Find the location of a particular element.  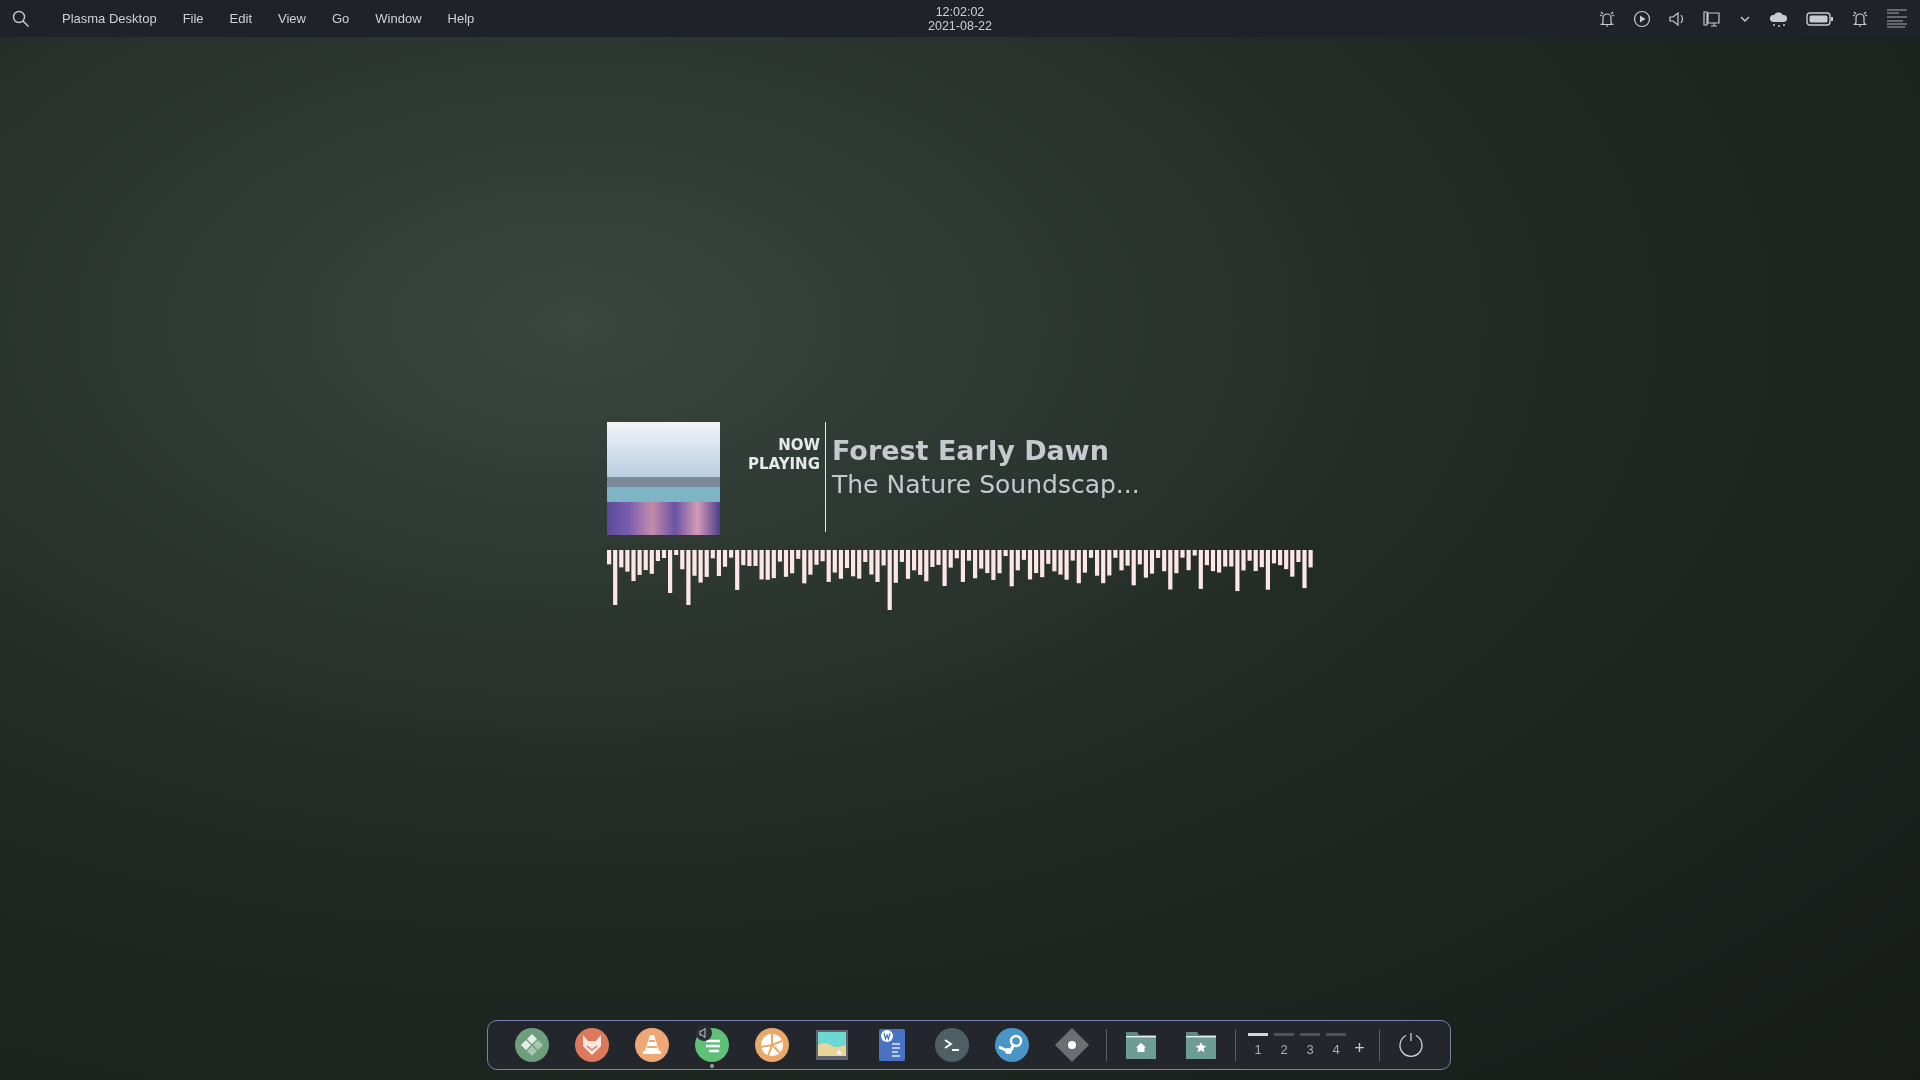

track-title: Forest Early Dawn is located at coordinates (971, 451).